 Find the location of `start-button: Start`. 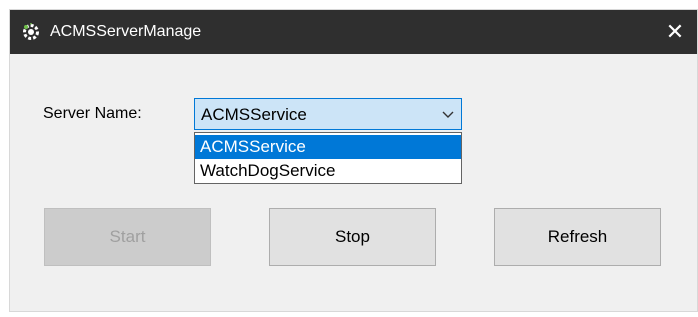

start-button: Start is located at coordinates (127, 237).